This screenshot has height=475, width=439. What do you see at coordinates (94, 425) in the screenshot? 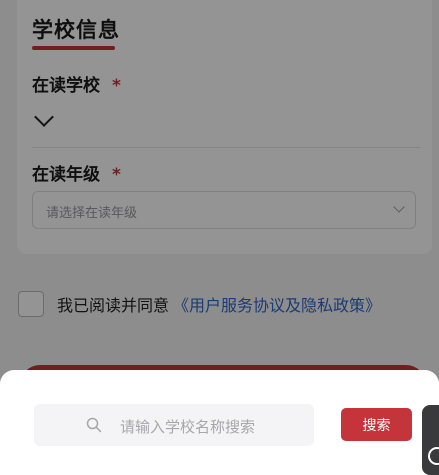
I see `search-icon` at bounding box center [94, 425].